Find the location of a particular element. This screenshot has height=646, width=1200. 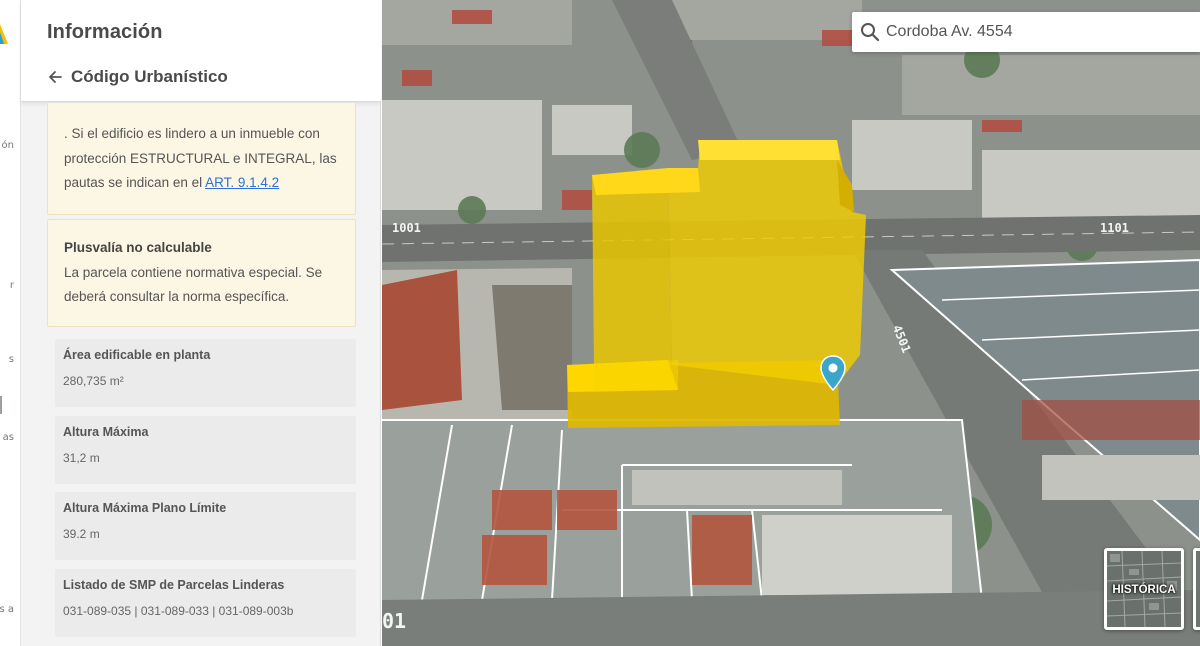

back-button: Código Urbanístico is located at coordinates (137, 77).